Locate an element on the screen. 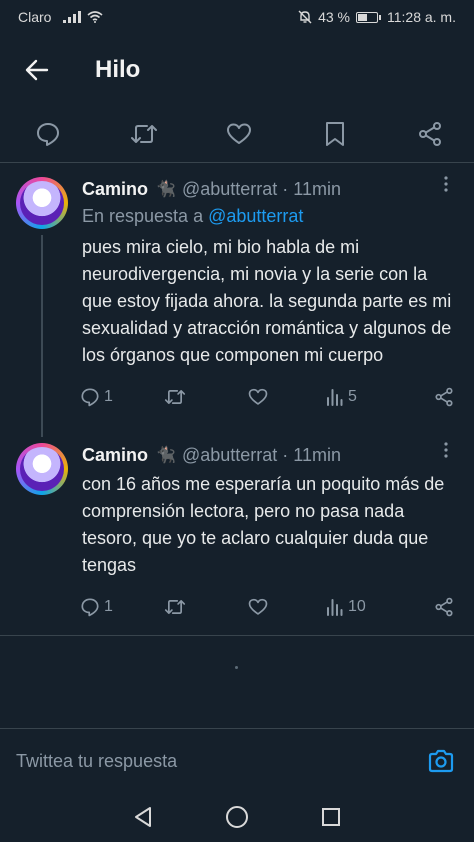 This screenshot has width=474, height=842. wifi-icon is located at coordinates (95, 17).